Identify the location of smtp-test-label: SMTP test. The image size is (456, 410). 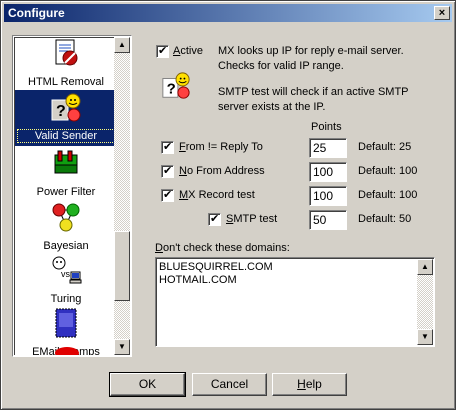
(252, 219).